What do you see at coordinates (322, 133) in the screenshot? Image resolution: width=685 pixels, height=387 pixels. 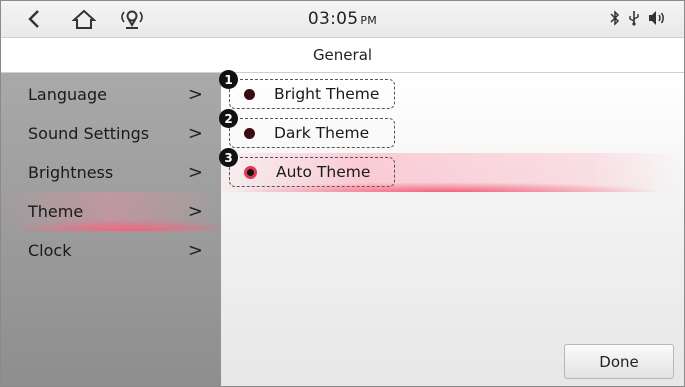 I see `theme-label: Dark Theme` at bounding box center [322, 133].